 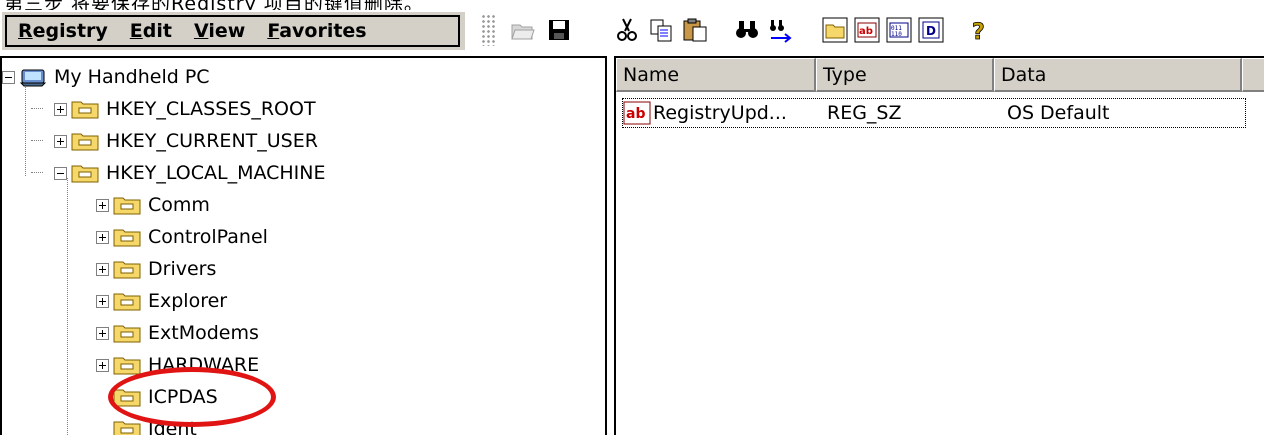 I want to click on find-icon, so click(x=747, y=30).